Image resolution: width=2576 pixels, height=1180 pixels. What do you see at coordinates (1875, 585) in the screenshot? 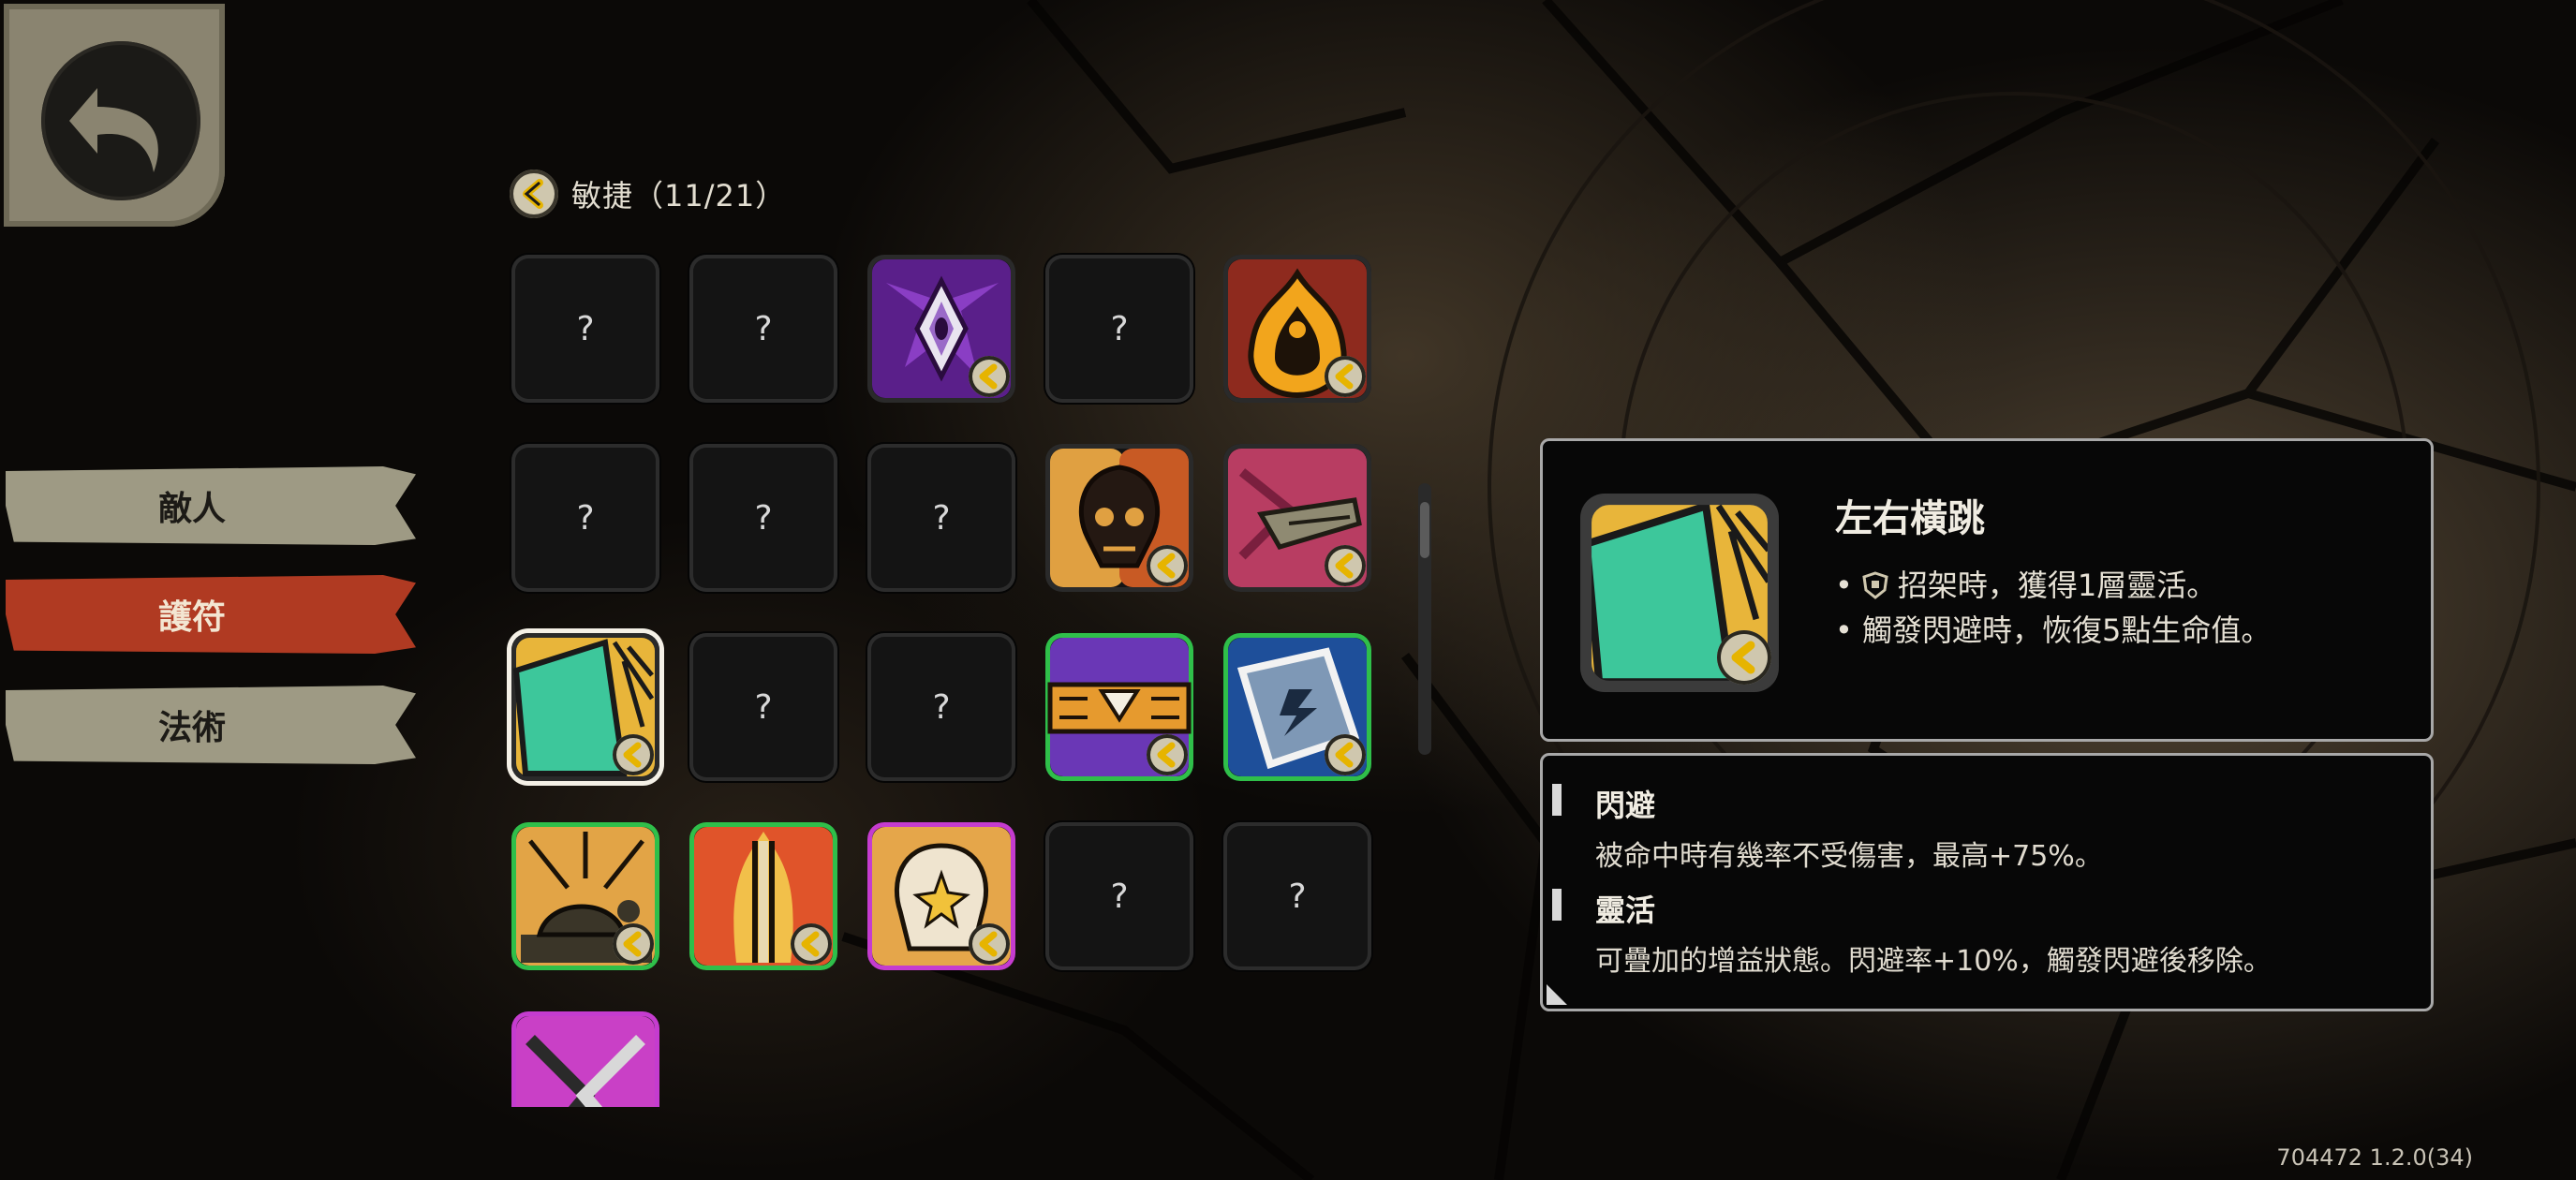
I see `parry-shield-icon` at bounding box center [1875, 585].